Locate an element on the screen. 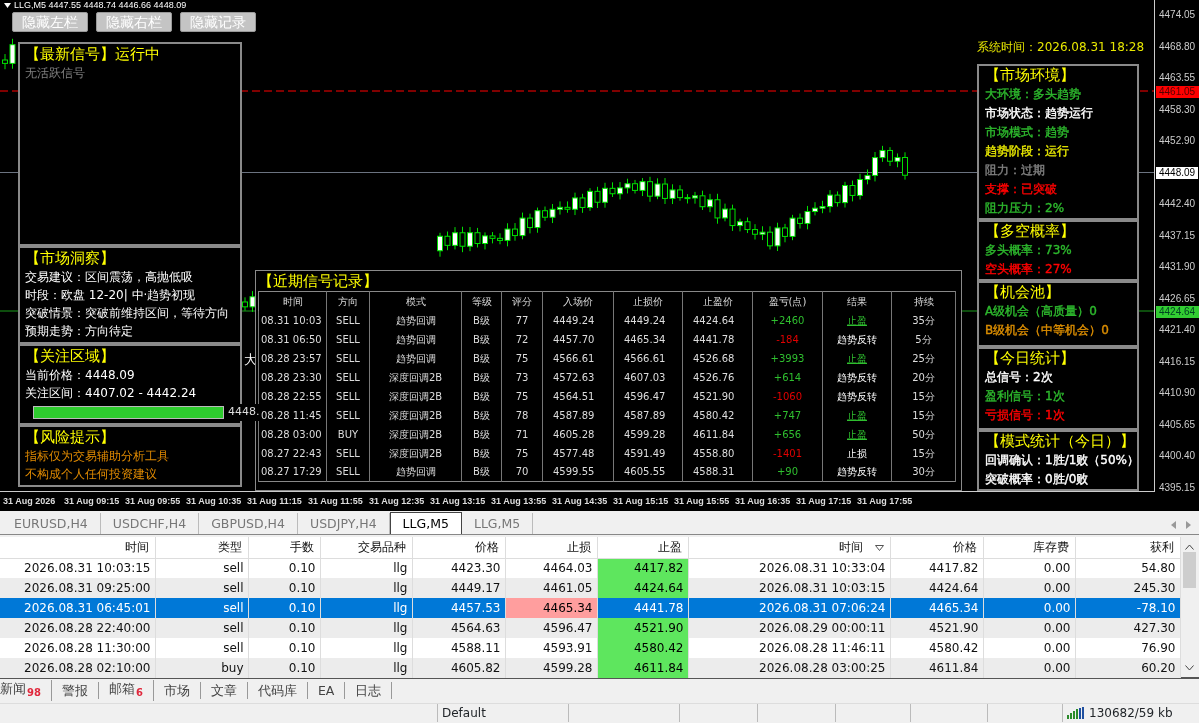  panel-text: 回调确认：1胜/1败（50%） is located at coordinates (1058, 460).